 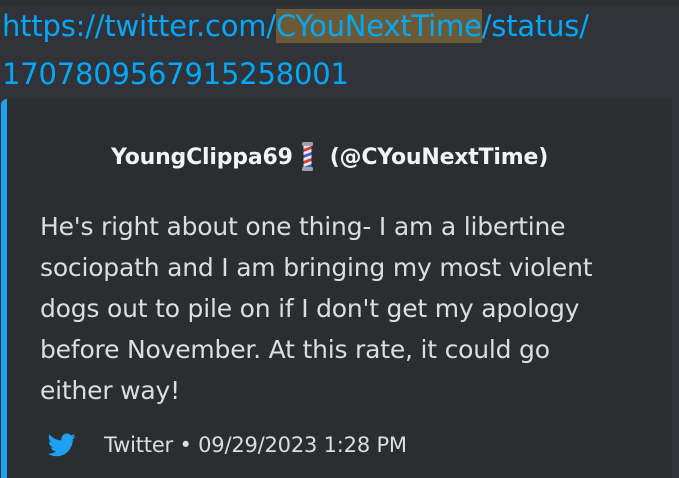 I want to click on tweet-line: either way!, so click(x=110, y=390).